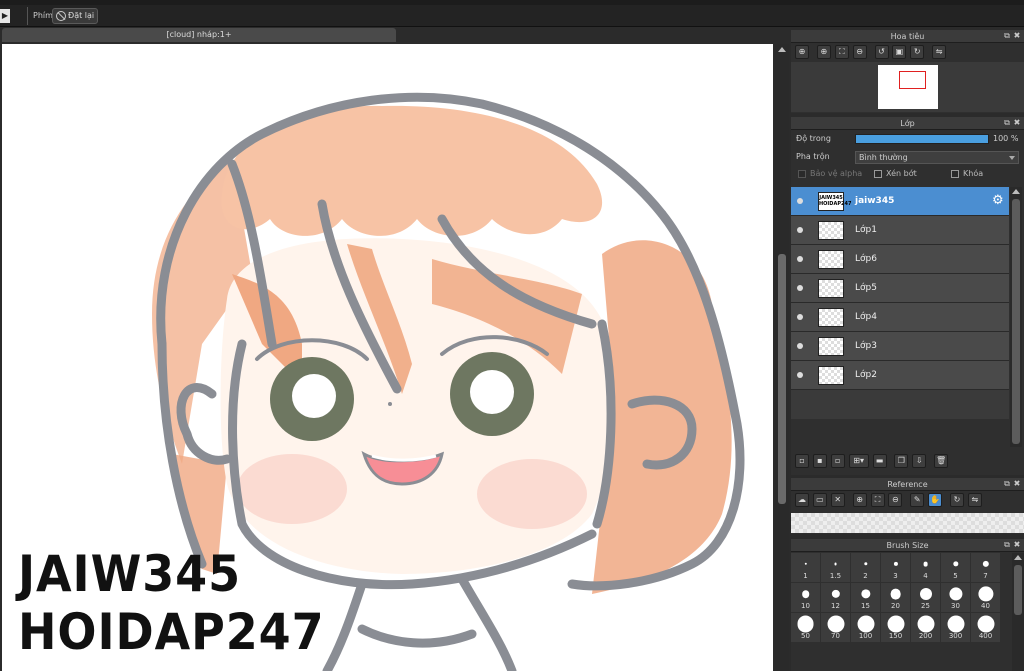 Image resolution: width=1024 pixels, height=671 pixels. What do you see at coordinates (955, 606) in the screenshot?
I see `brush-size-label: 30` at bounding box center [955, 606].